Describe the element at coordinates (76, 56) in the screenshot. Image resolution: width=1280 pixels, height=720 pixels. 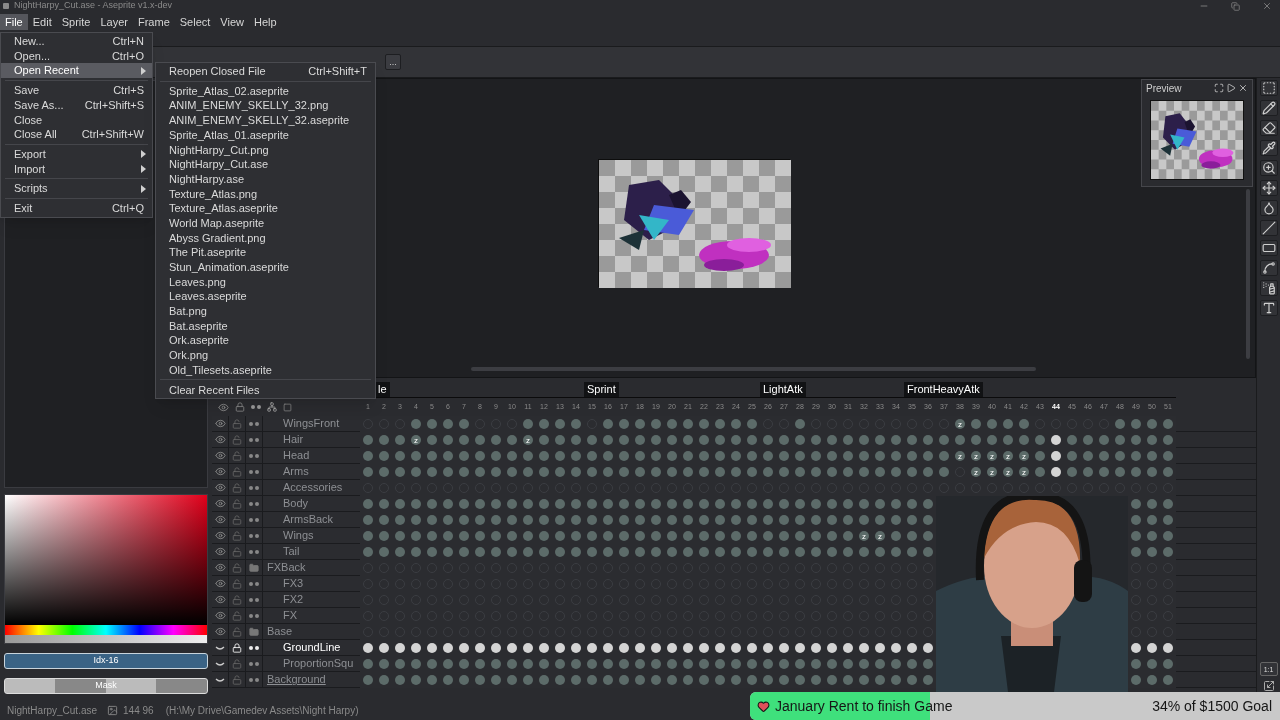
I see `menu-item: Open... Ctrl+O` at that location.